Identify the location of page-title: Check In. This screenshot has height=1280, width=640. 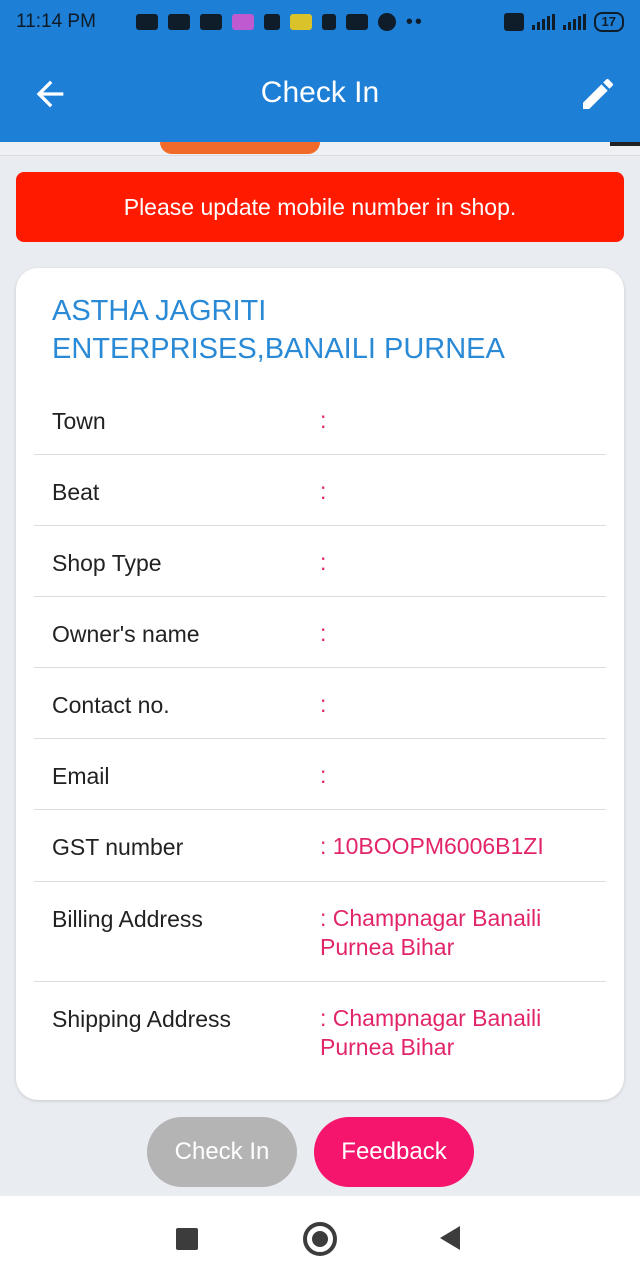
(320, 92).